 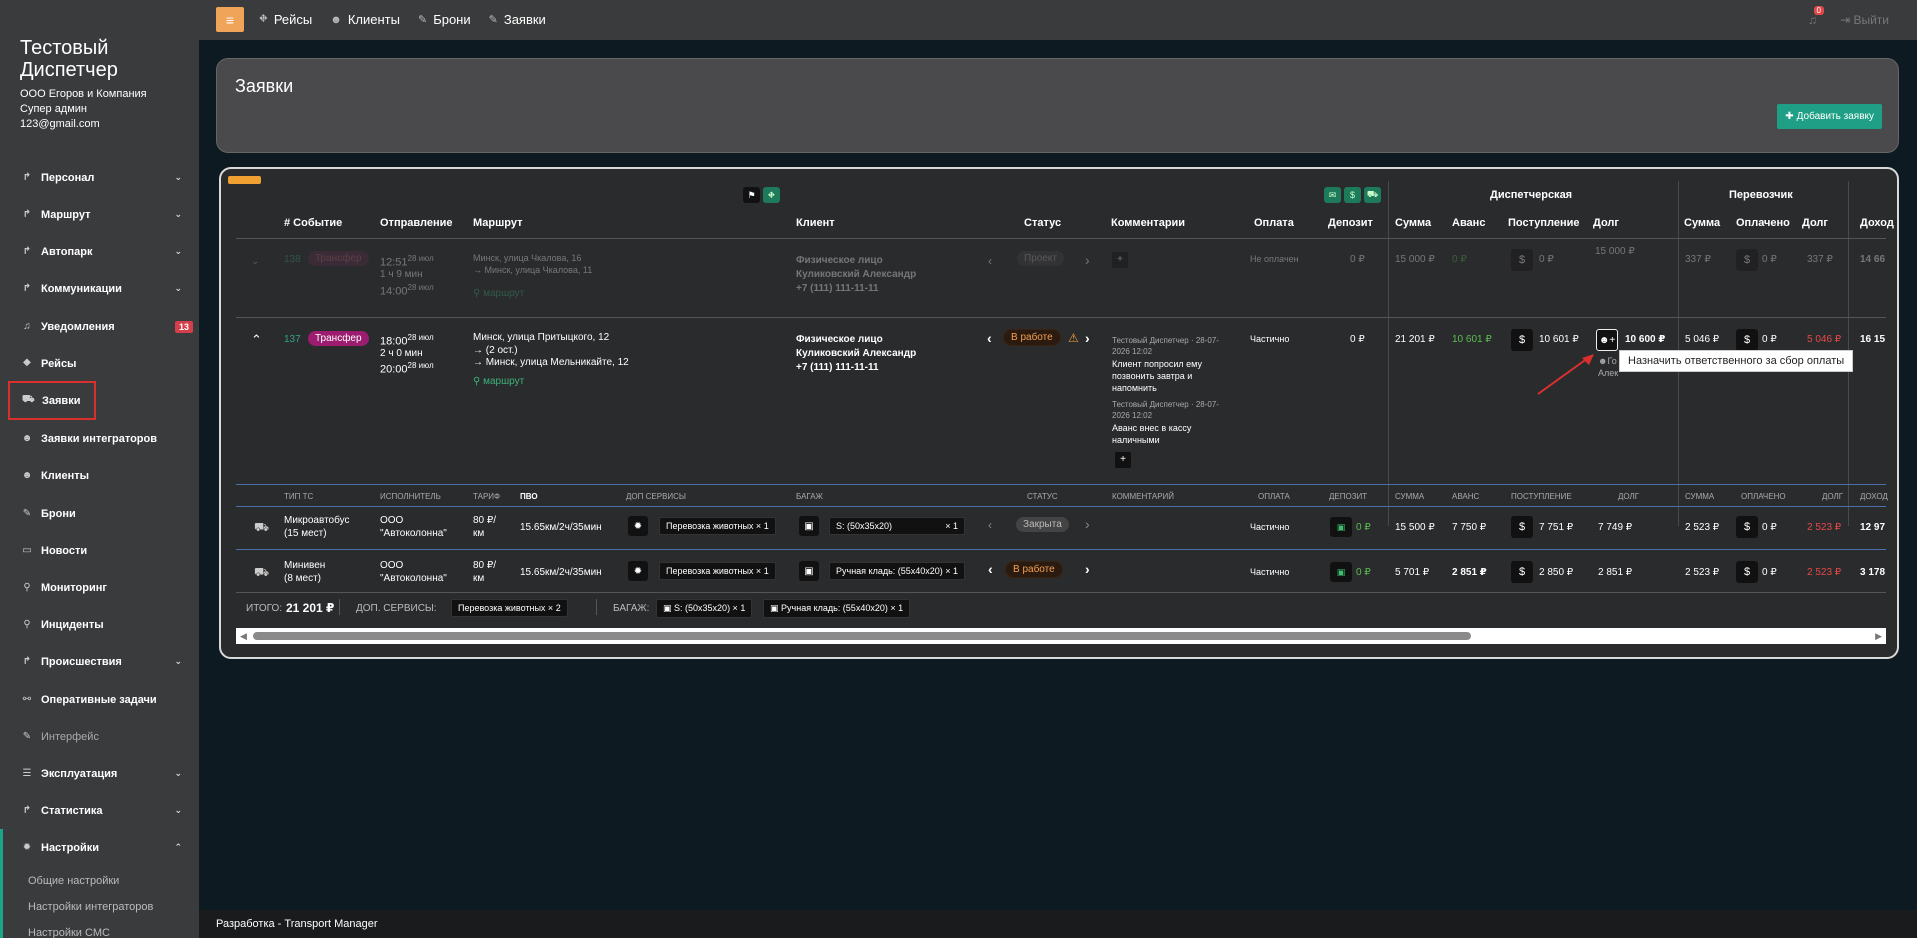 What do you see at coordinates (99, 326) in the screenshot?
I see `sidebar-item-notifications: ♫ Уведомления 13` at bounding box center [99, 326].